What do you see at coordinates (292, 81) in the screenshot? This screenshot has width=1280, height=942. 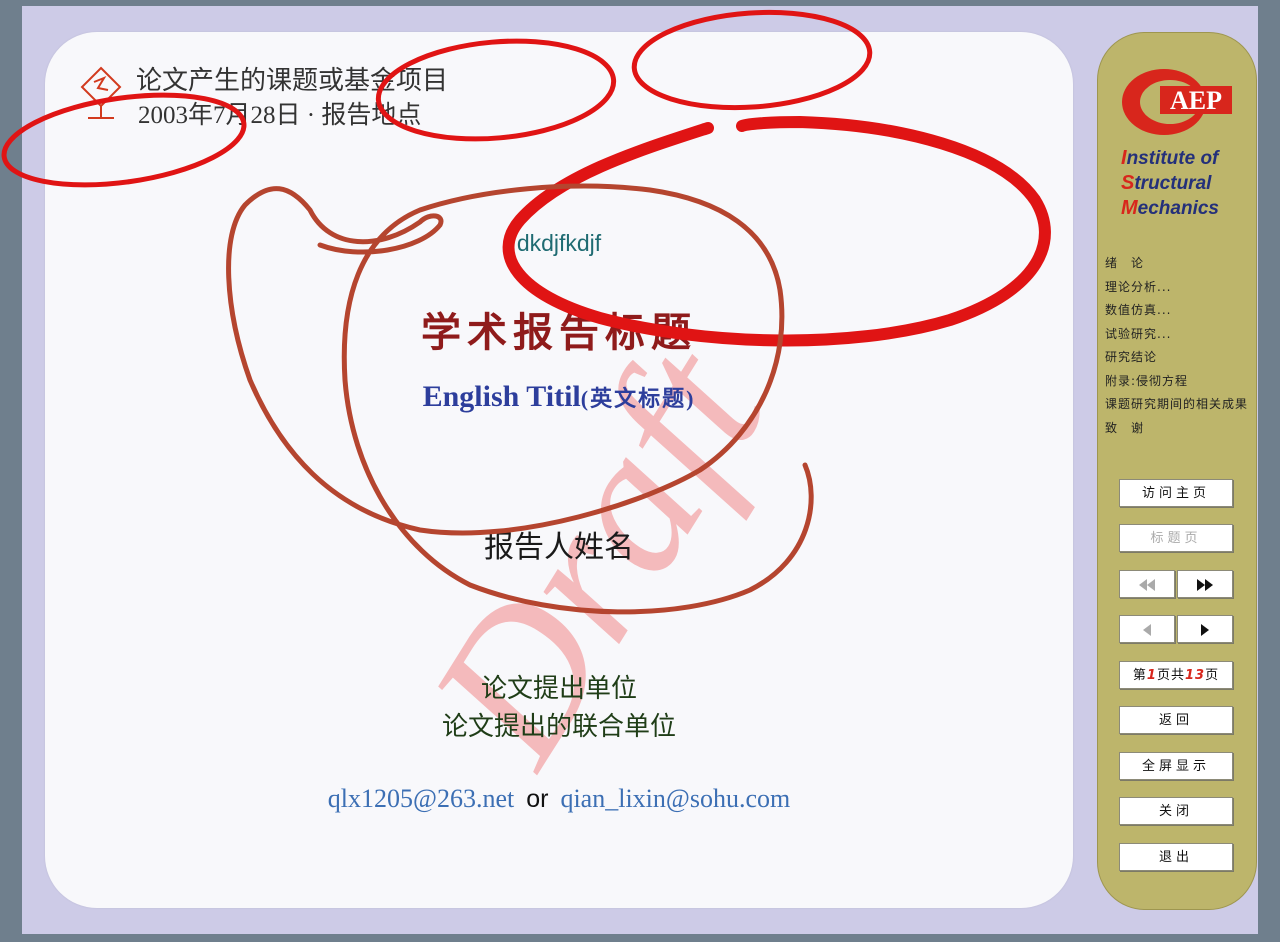 I see `header-topic: 论文产生的课题或基金项目` at bounding box center [292, 81].